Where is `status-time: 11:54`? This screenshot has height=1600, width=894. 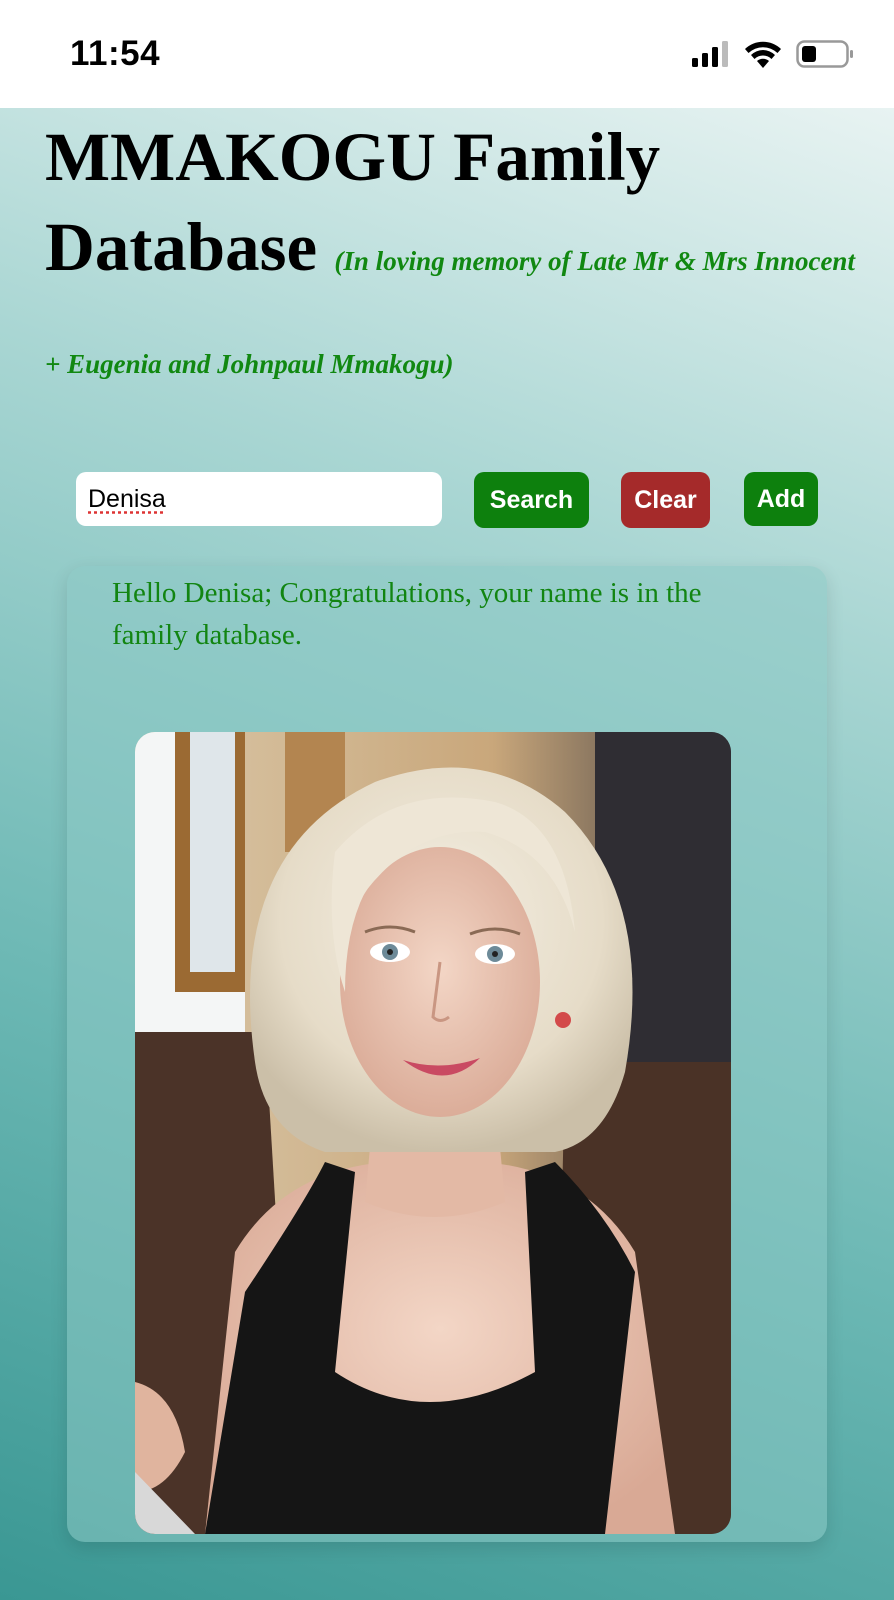 status-time: 11:54 is located at coordinates (115, 53).